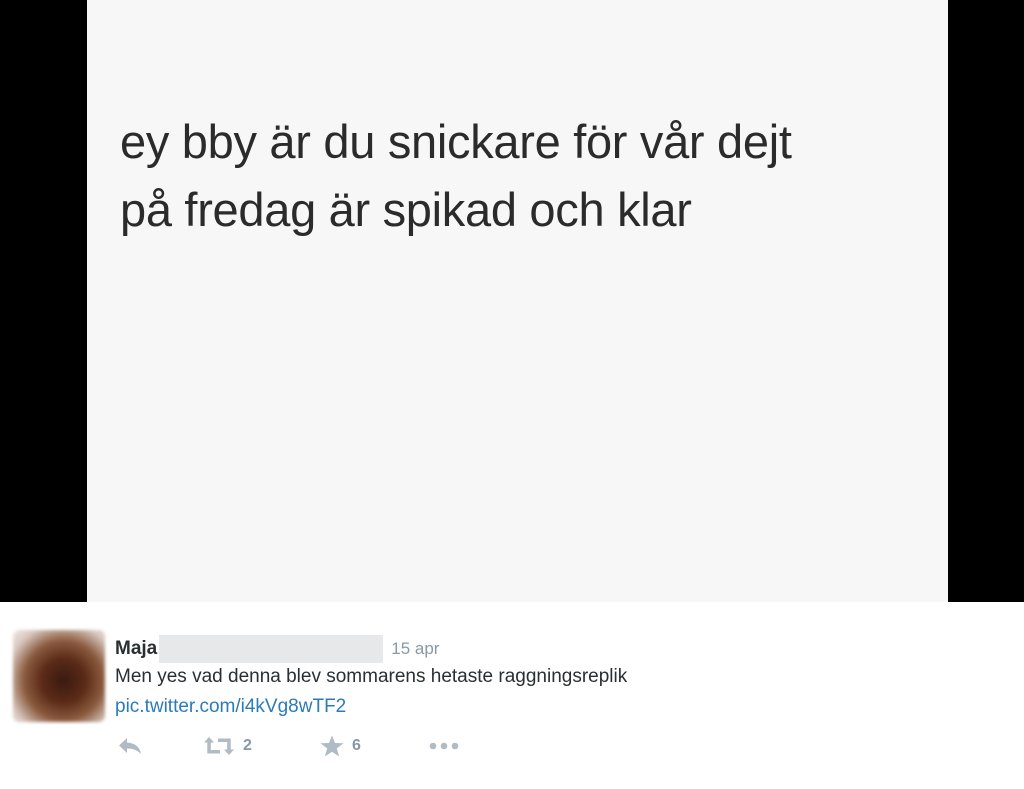 Image resolution: width=1024 pixels, height=789 pixels. I want to click on author-name: Maja, so click(136, 649).